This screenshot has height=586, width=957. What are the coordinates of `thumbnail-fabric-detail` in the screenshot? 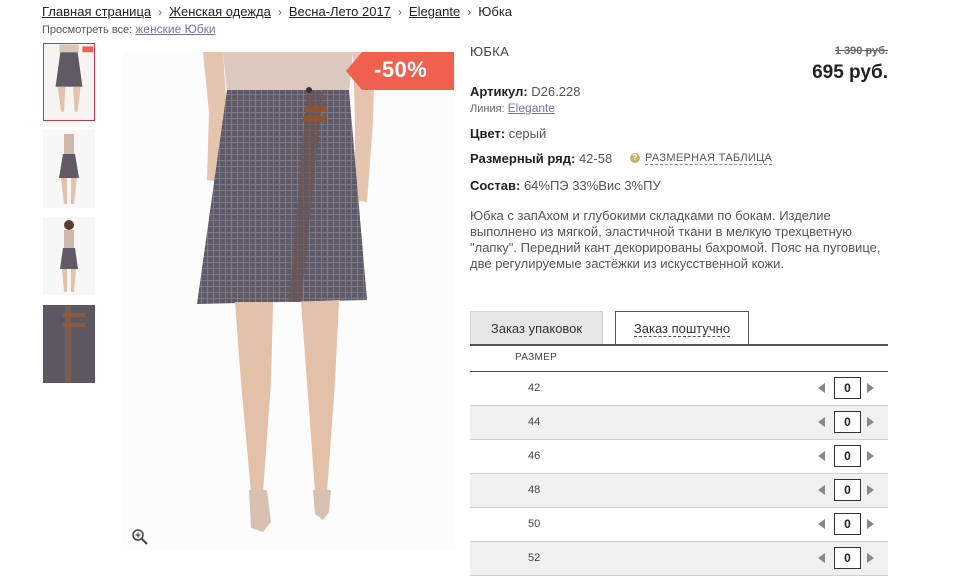 It's located at (69, 344).